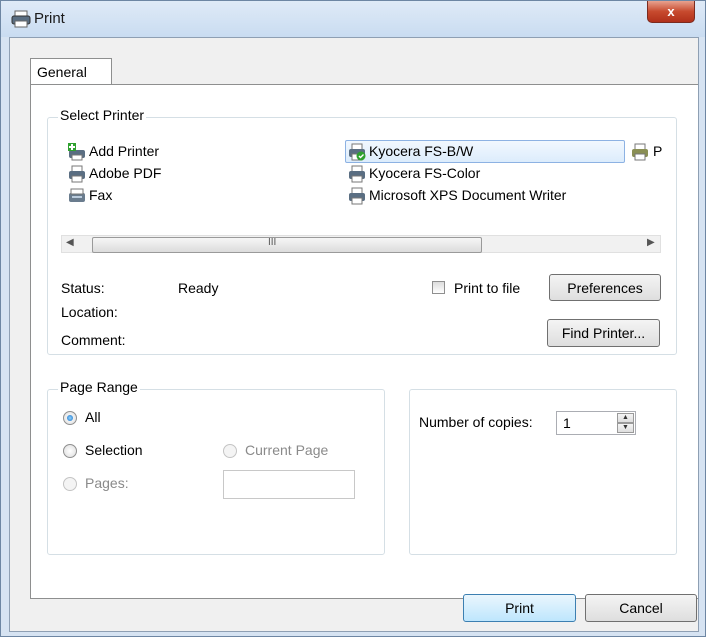 Image resolution: width=706 pixels, height=637 pixels. I want to click on printer-adobe-pdf: Adobe PDF, so click(125, 173).